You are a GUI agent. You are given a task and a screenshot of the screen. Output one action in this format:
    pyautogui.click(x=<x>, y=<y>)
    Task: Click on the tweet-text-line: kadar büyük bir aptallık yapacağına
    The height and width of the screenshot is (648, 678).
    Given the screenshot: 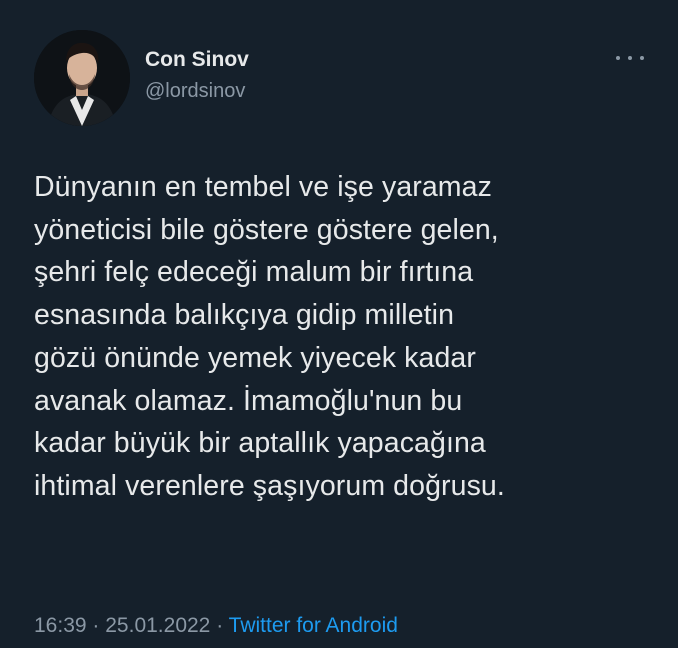 What is the action you would take?
    pyautogui.click(x=260, y=443)
    